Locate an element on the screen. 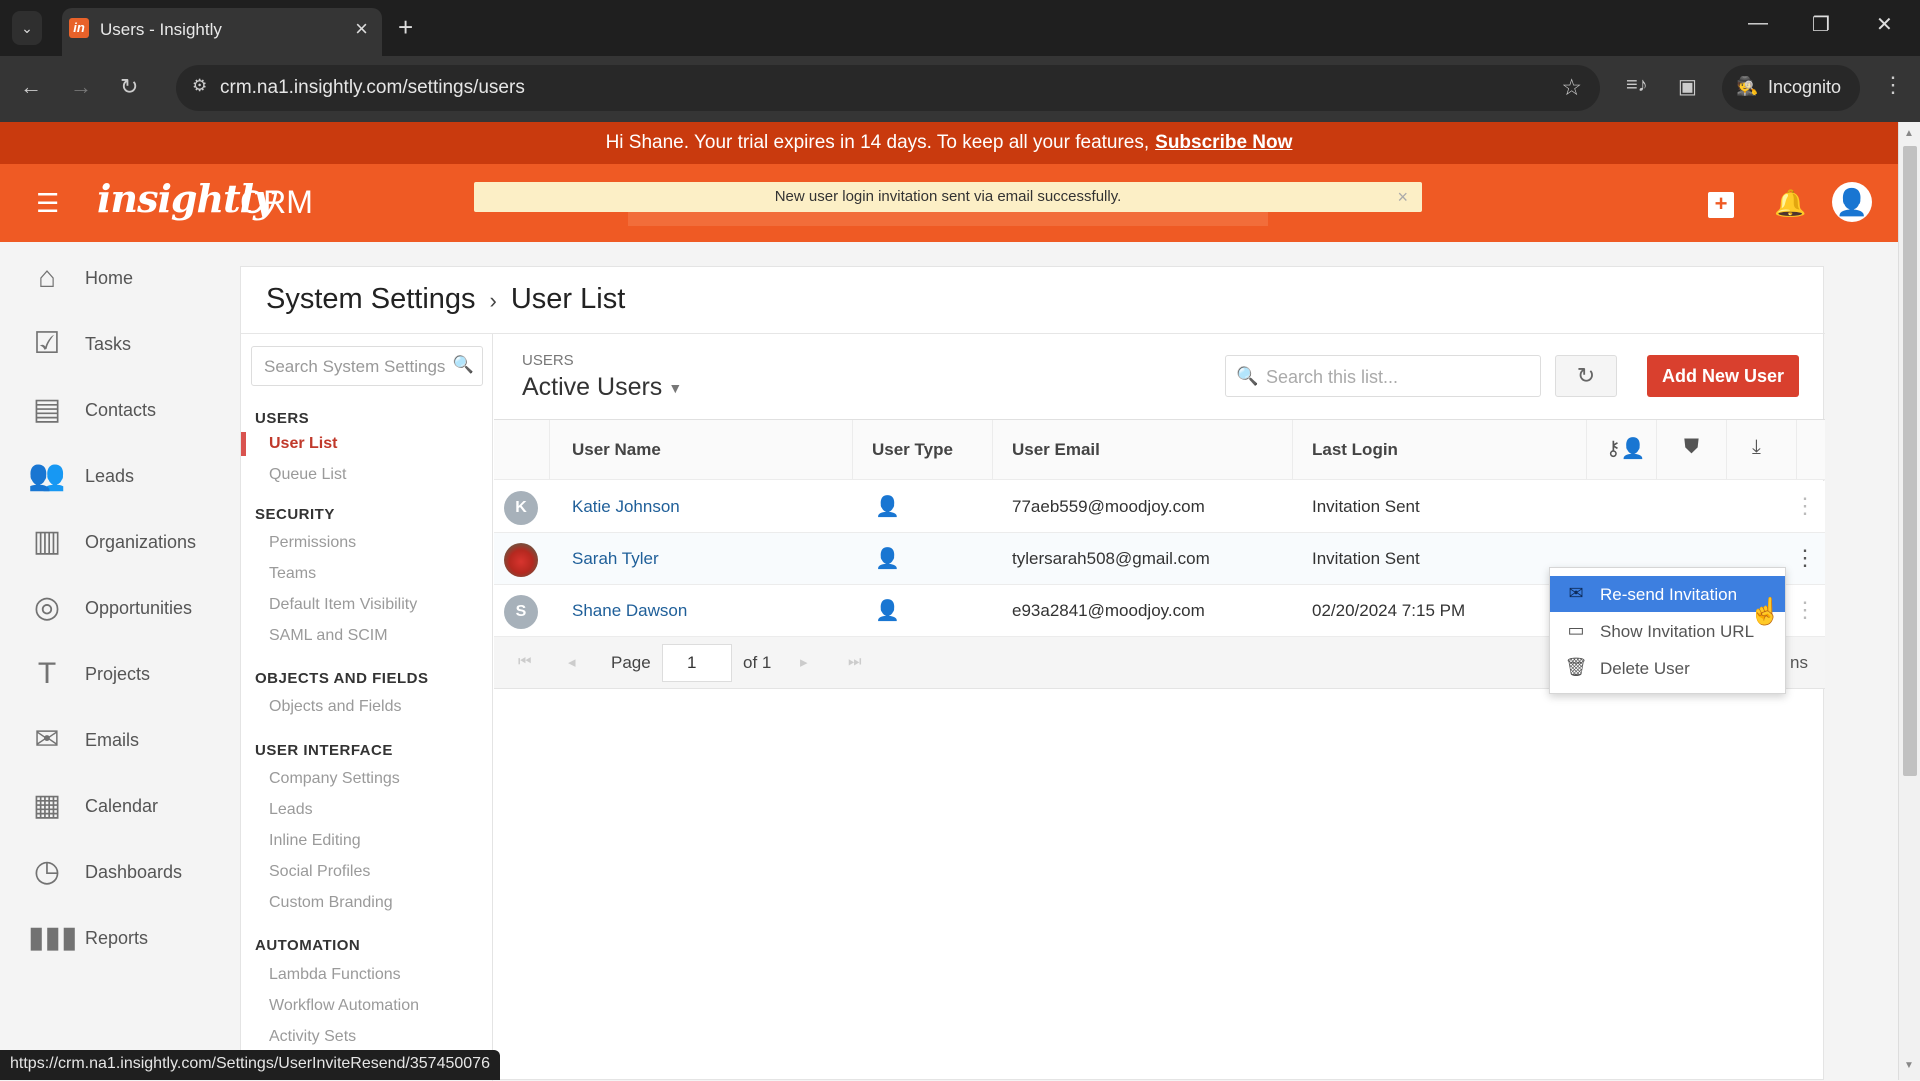  column-header-user-type: User Type is located at coordinates (912, 450).